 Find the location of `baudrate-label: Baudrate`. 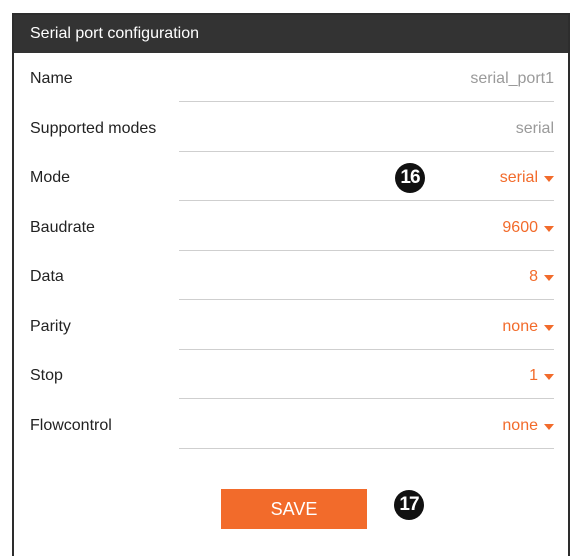

baudrate-label: Baudrate is located at coordinates (62, 227).